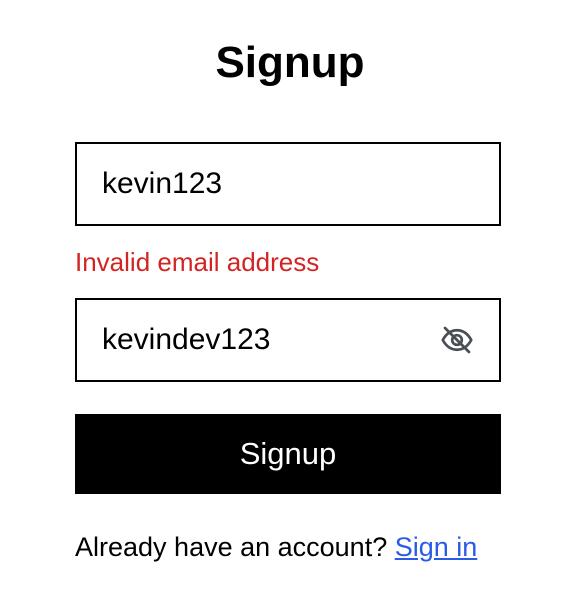 The image size is (580, 606). What do you see at coordinates (231, 547) in the screenshot?
I see `signin-prompt-text: Already have an account?` at bounding box center [231, 547].